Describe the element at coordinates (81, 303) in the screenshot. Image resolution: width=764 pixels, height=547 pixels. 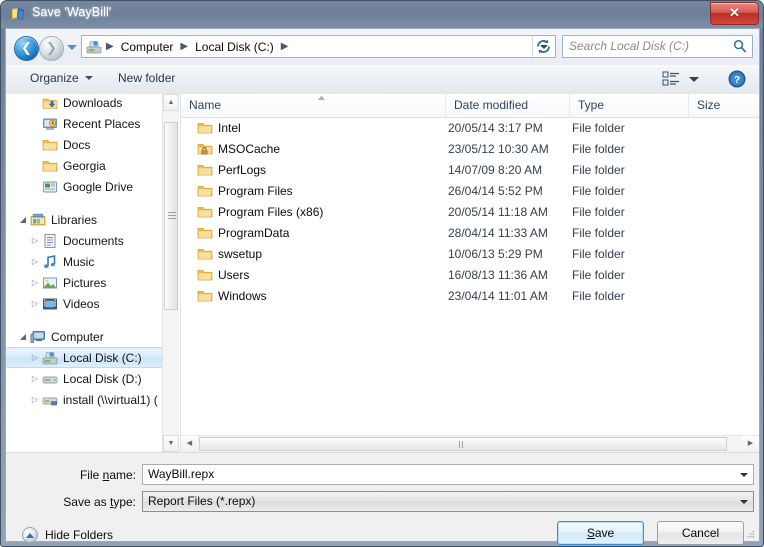
I see `sidebar-item-label: Videos` at that location.